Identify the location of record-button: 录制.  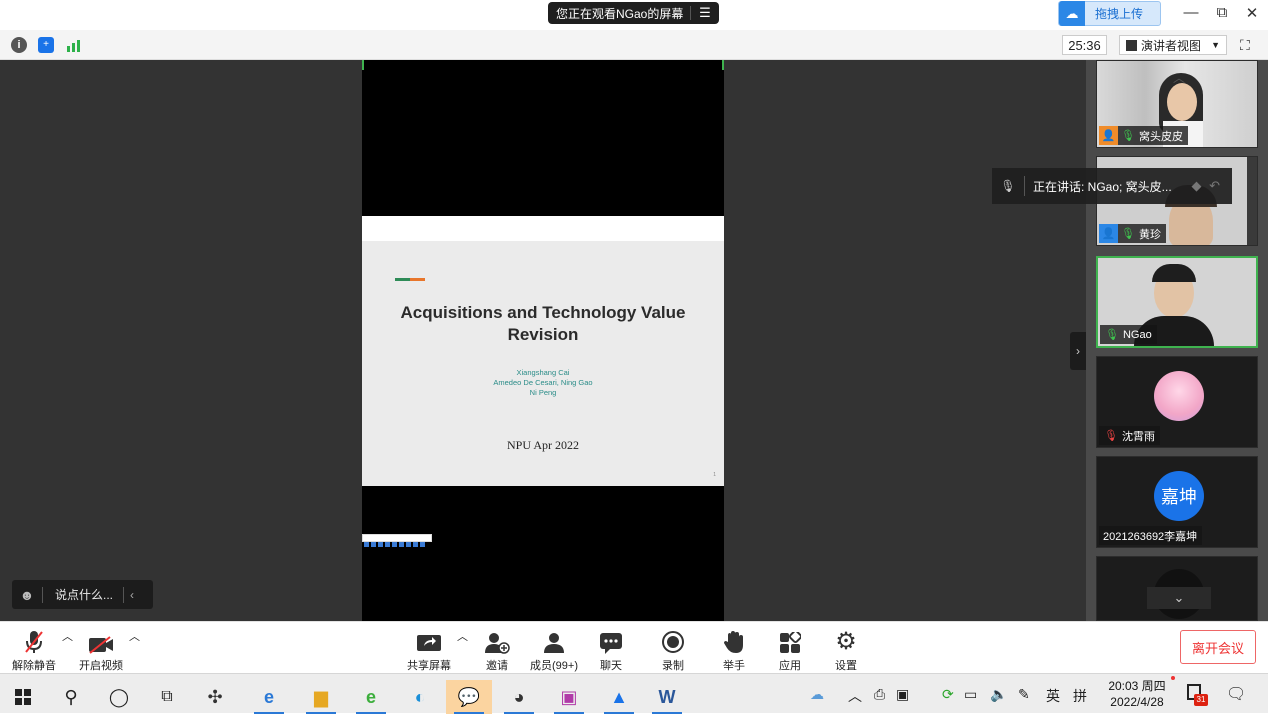
(673, 650).